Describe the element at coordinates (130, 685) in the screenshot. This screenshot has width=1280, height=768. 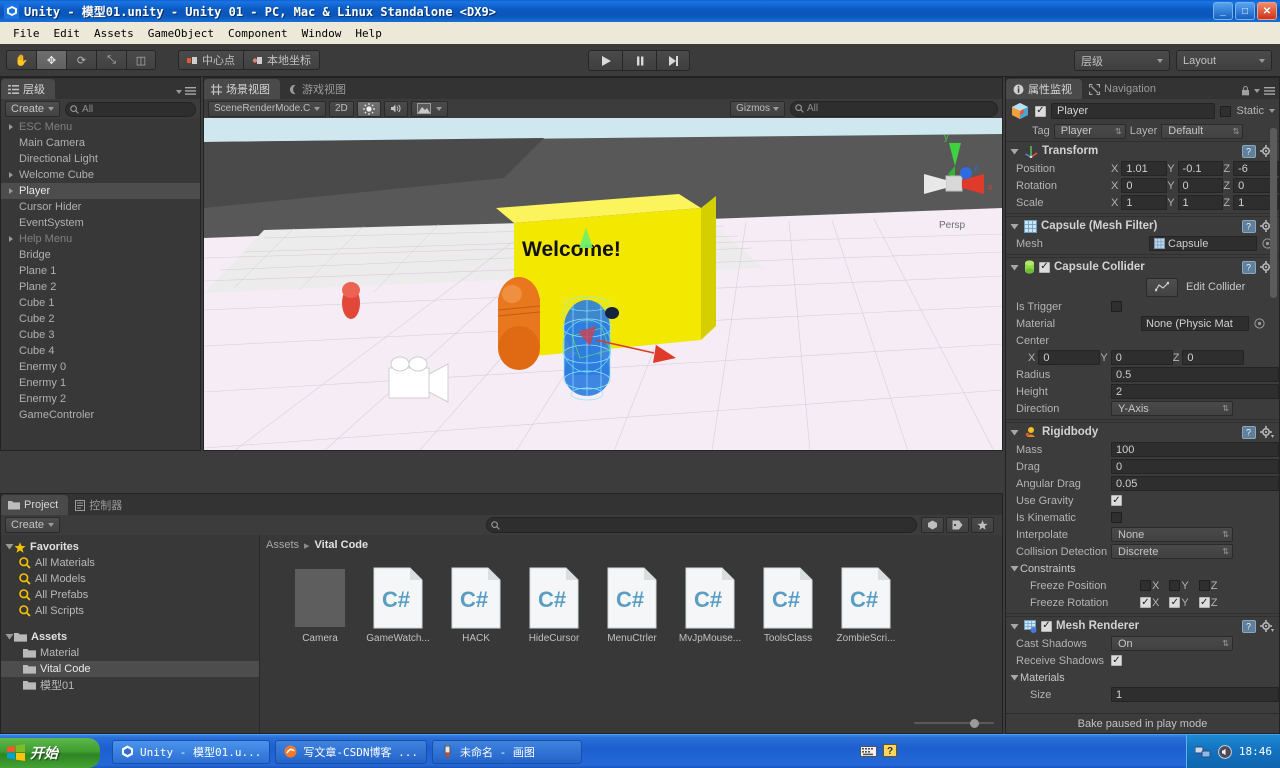
I see `project-folder-模型01: 模型01` at that location.